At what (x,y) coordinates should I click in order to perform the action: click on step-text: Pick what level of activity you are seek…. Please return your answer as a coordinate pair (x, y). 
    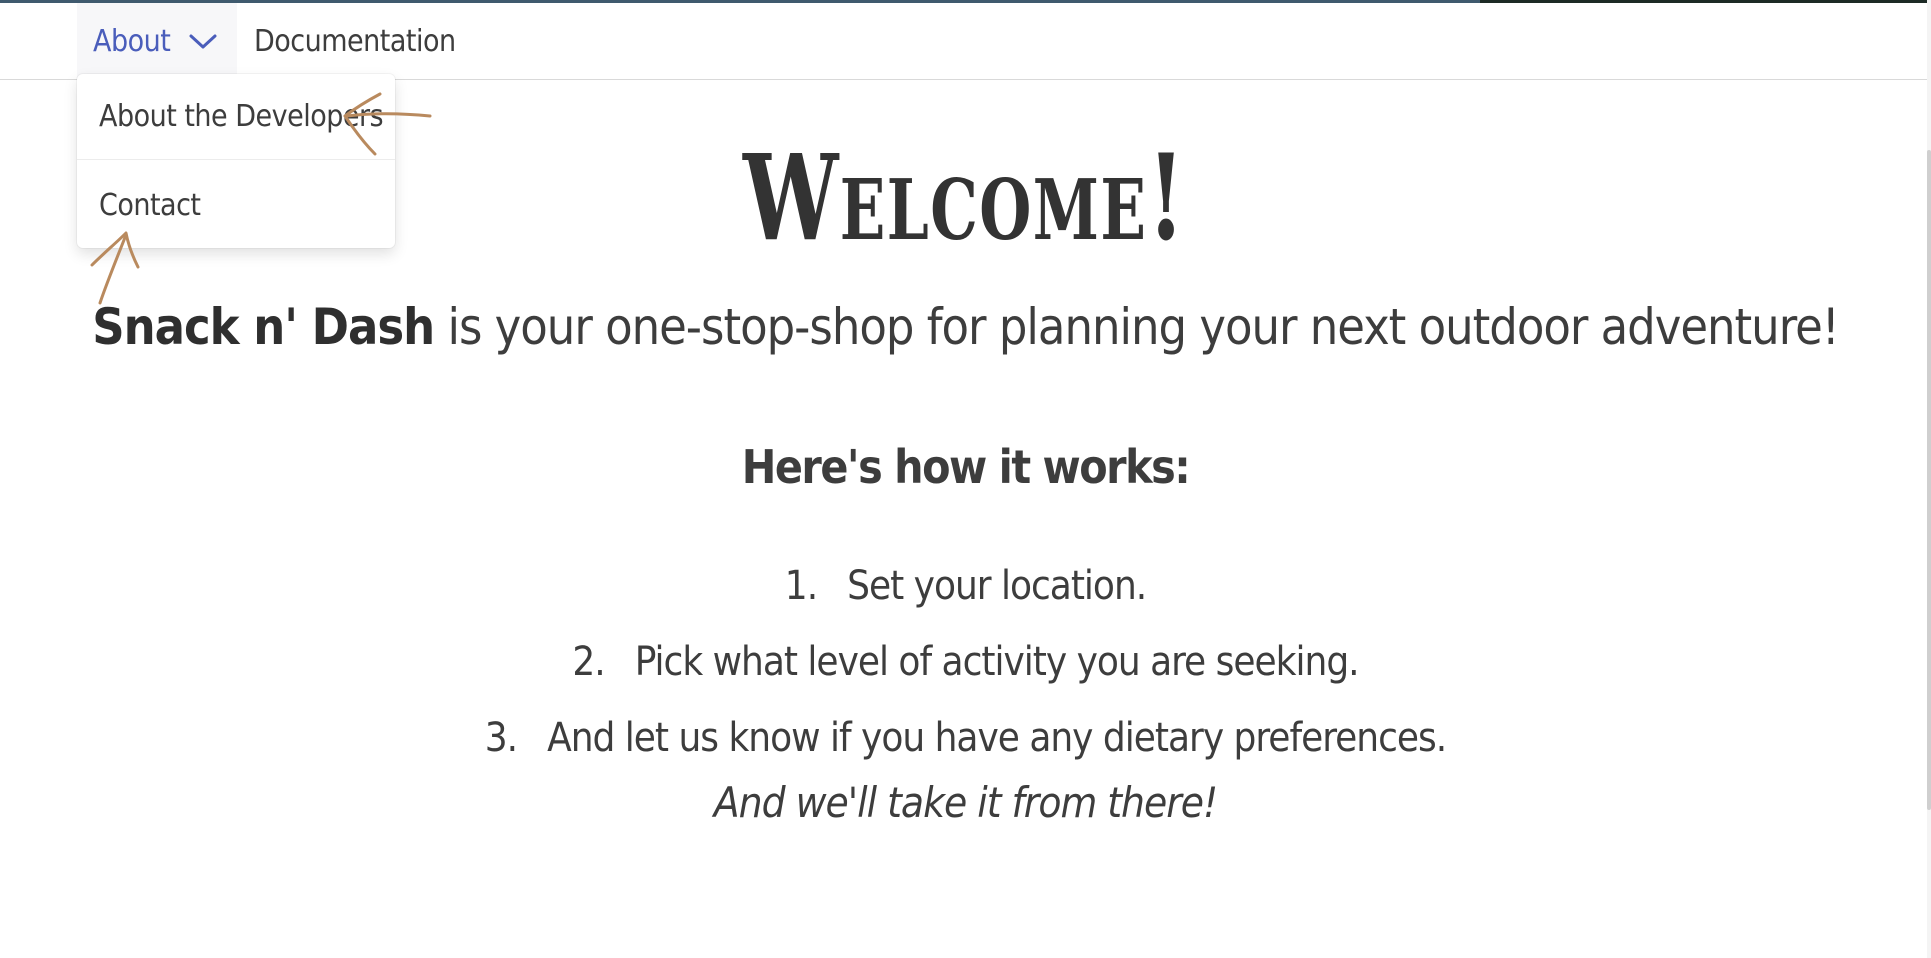
    Looking at the image, I should click on (997, 662).